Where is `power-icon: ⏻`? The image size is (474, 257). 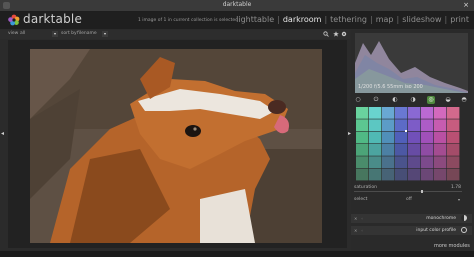
power-icon: ⏻ is located at coordinates (376, 100).